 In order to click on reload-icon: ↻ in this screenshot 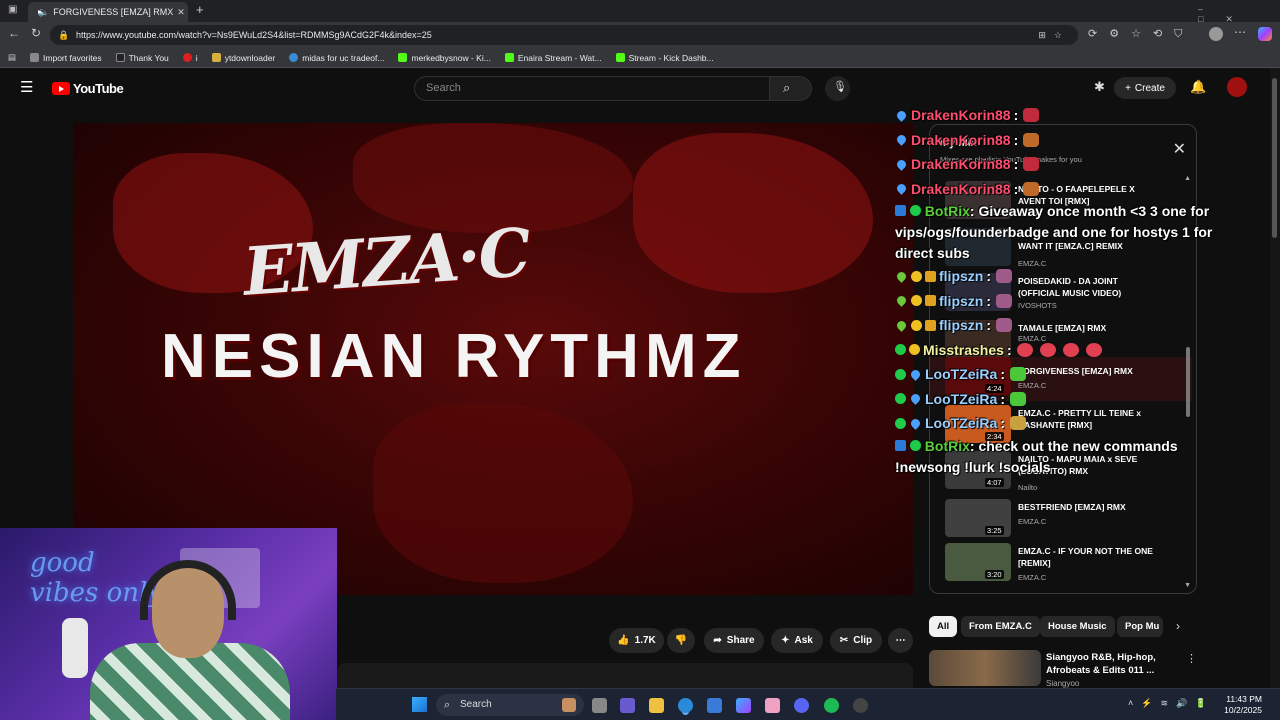, I will do `click(36, 33)`.